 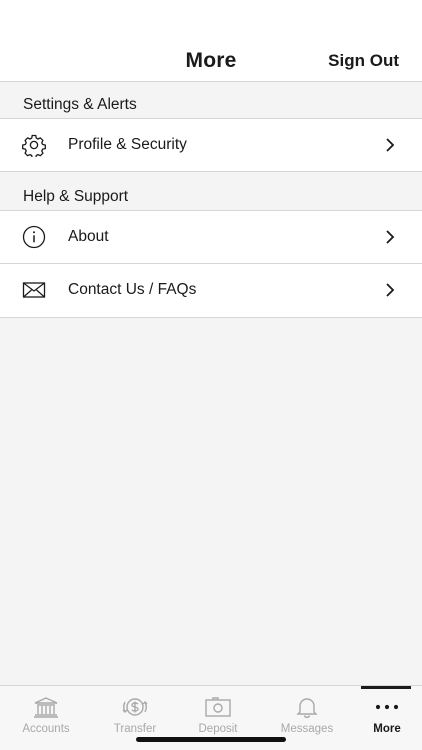 I want to click on camera-icon, so click(x=218, y=707).